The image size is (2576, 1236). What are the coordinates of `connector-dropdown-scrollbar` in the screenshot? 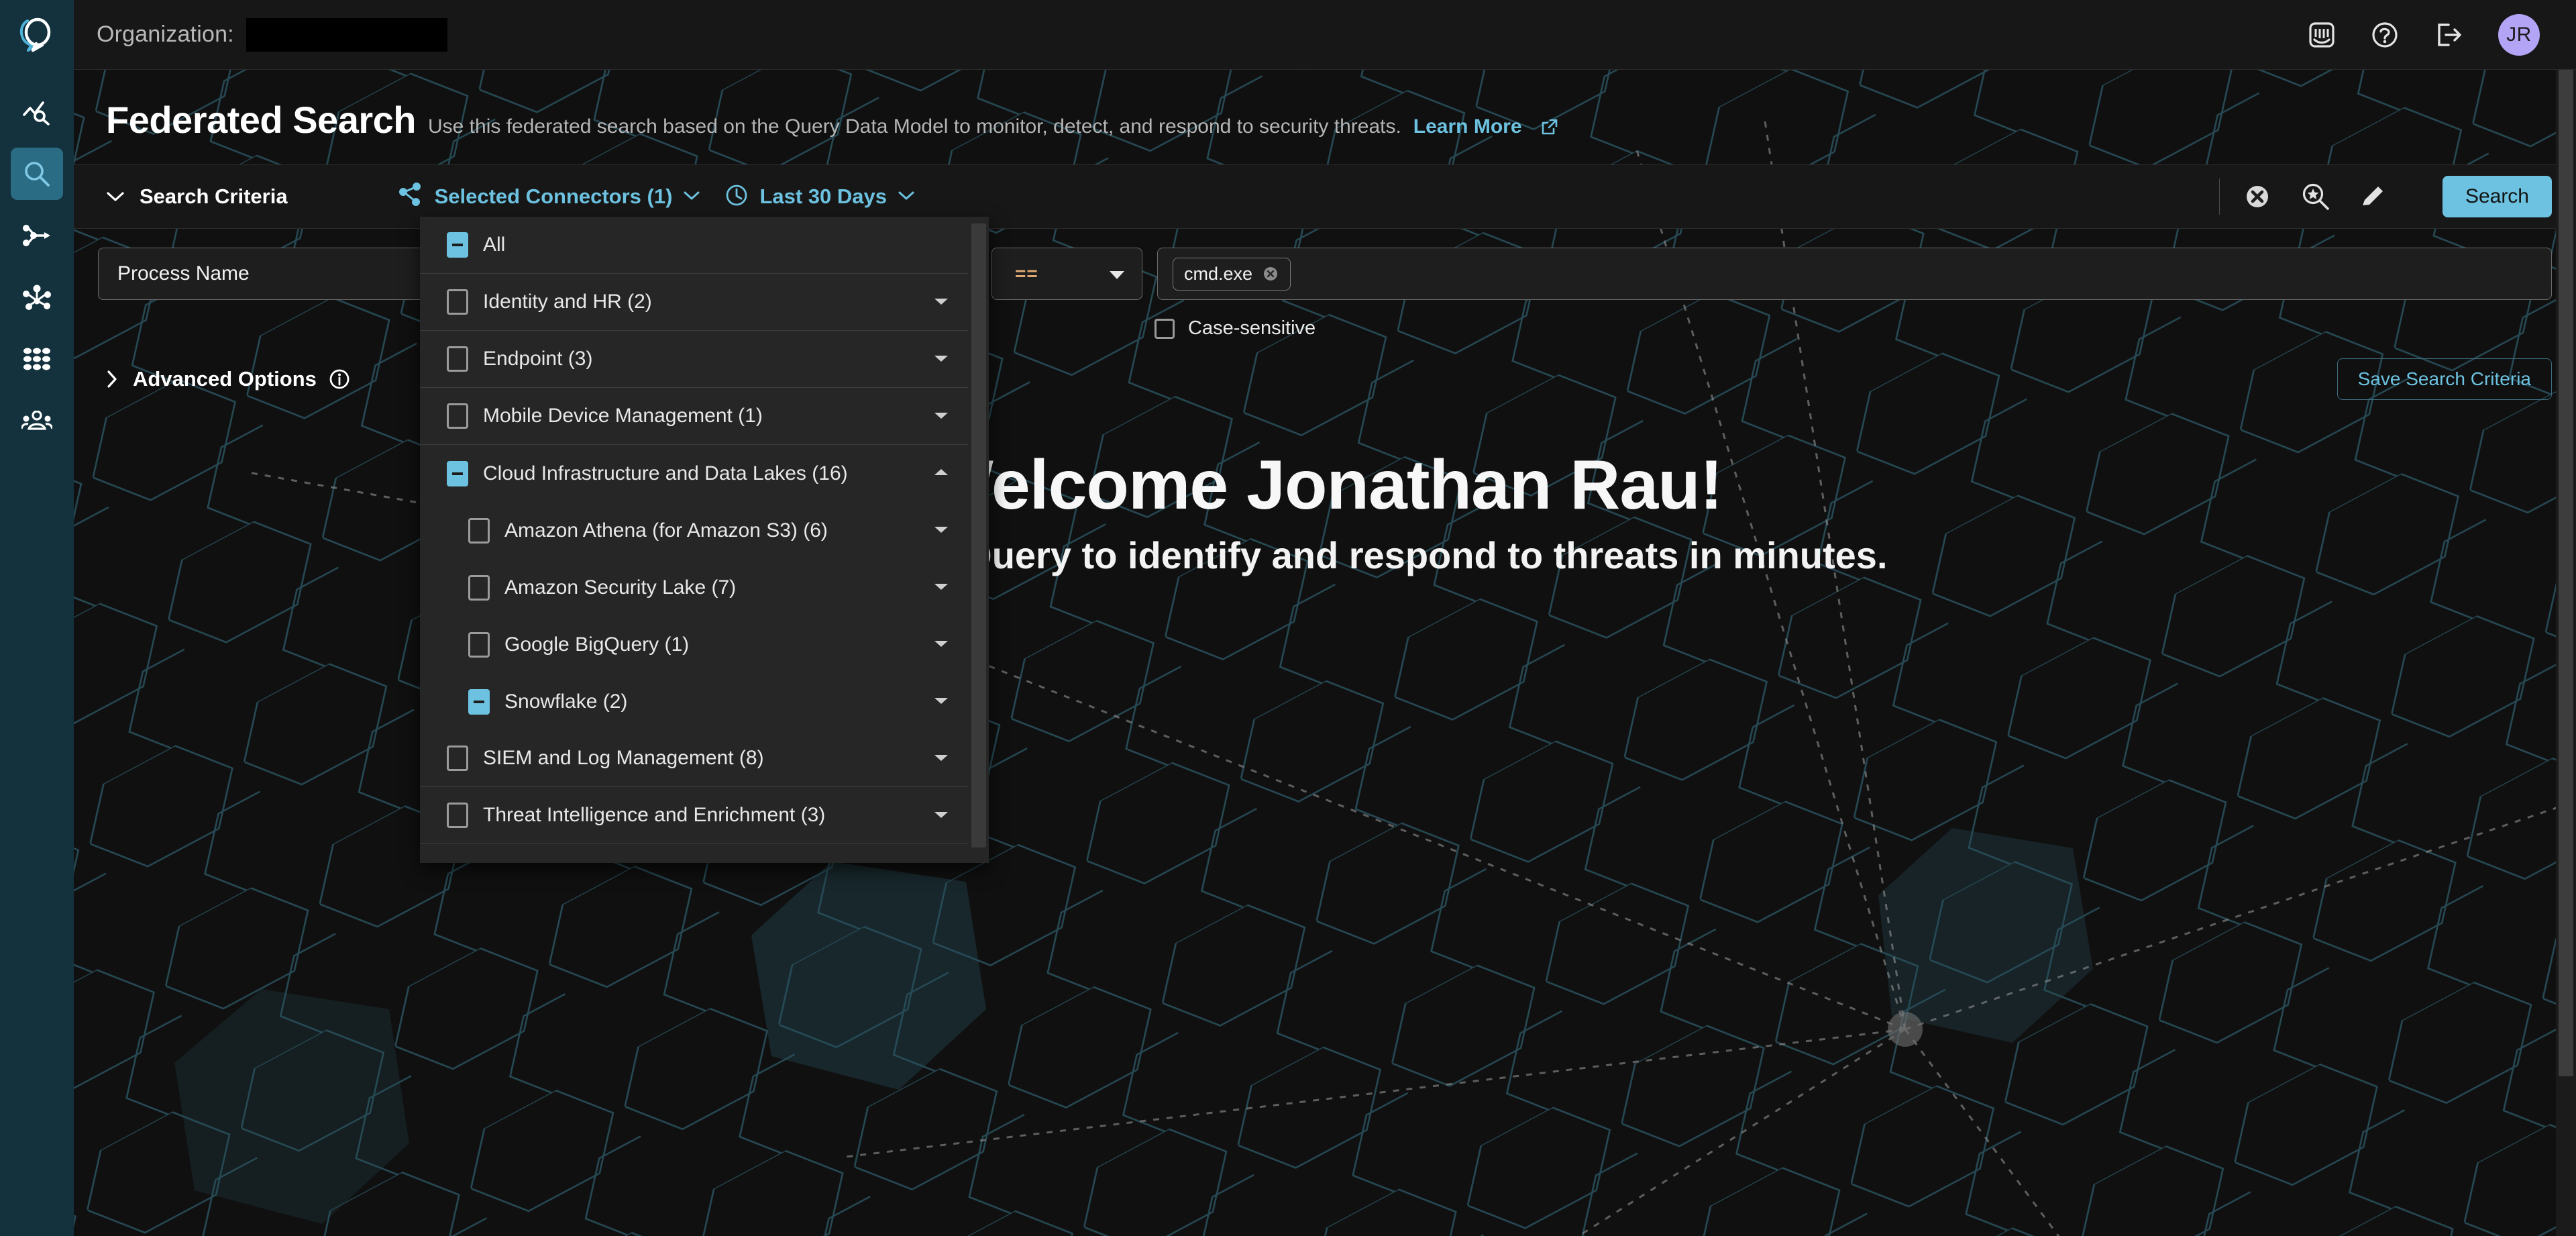 It's located at (978, 540).